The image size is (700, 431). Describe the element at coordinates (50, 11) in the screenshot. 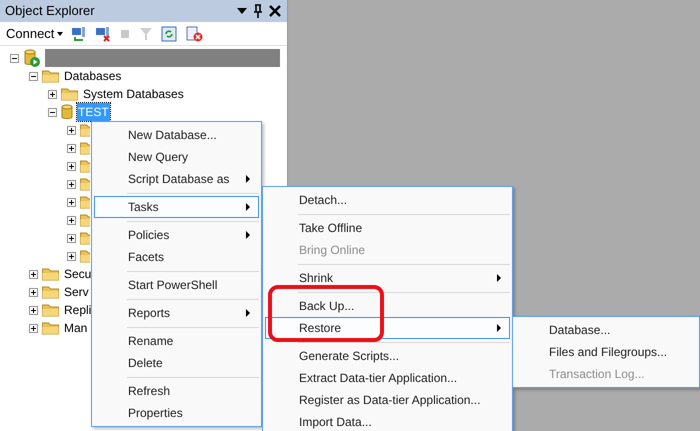

I see `panel-title: Object Explorer` at that location.